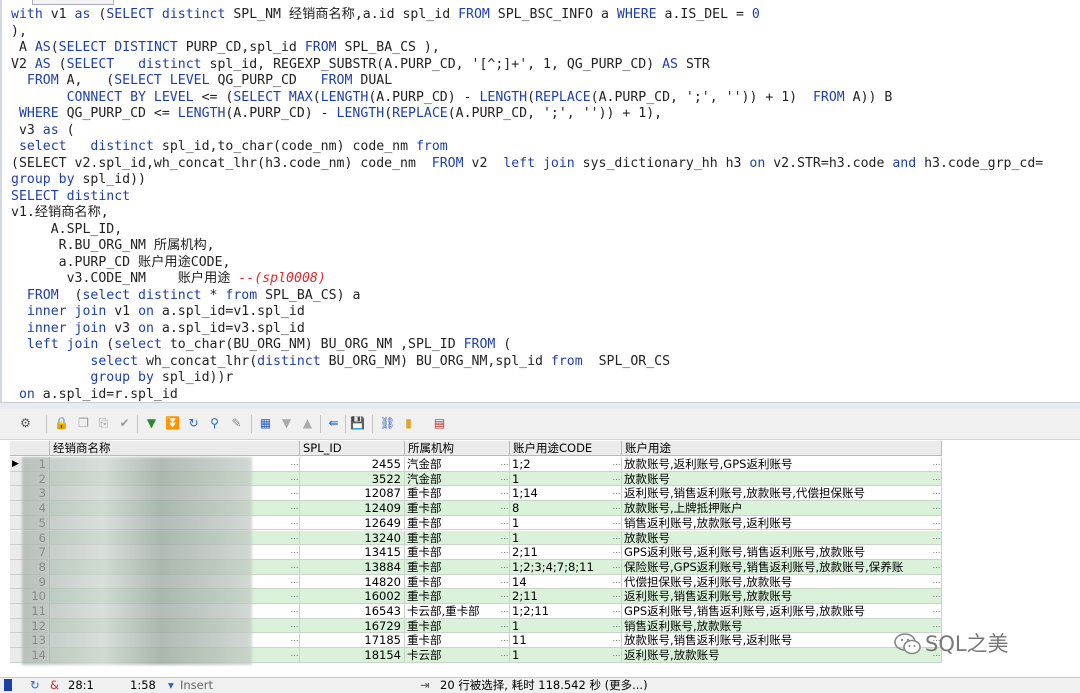  What do you see at coordinates (527, 329) in the screenshot?
I see `code-line: inner join v3 on a.spl_id=v3.spl_id` at bounding box center [527, 329].